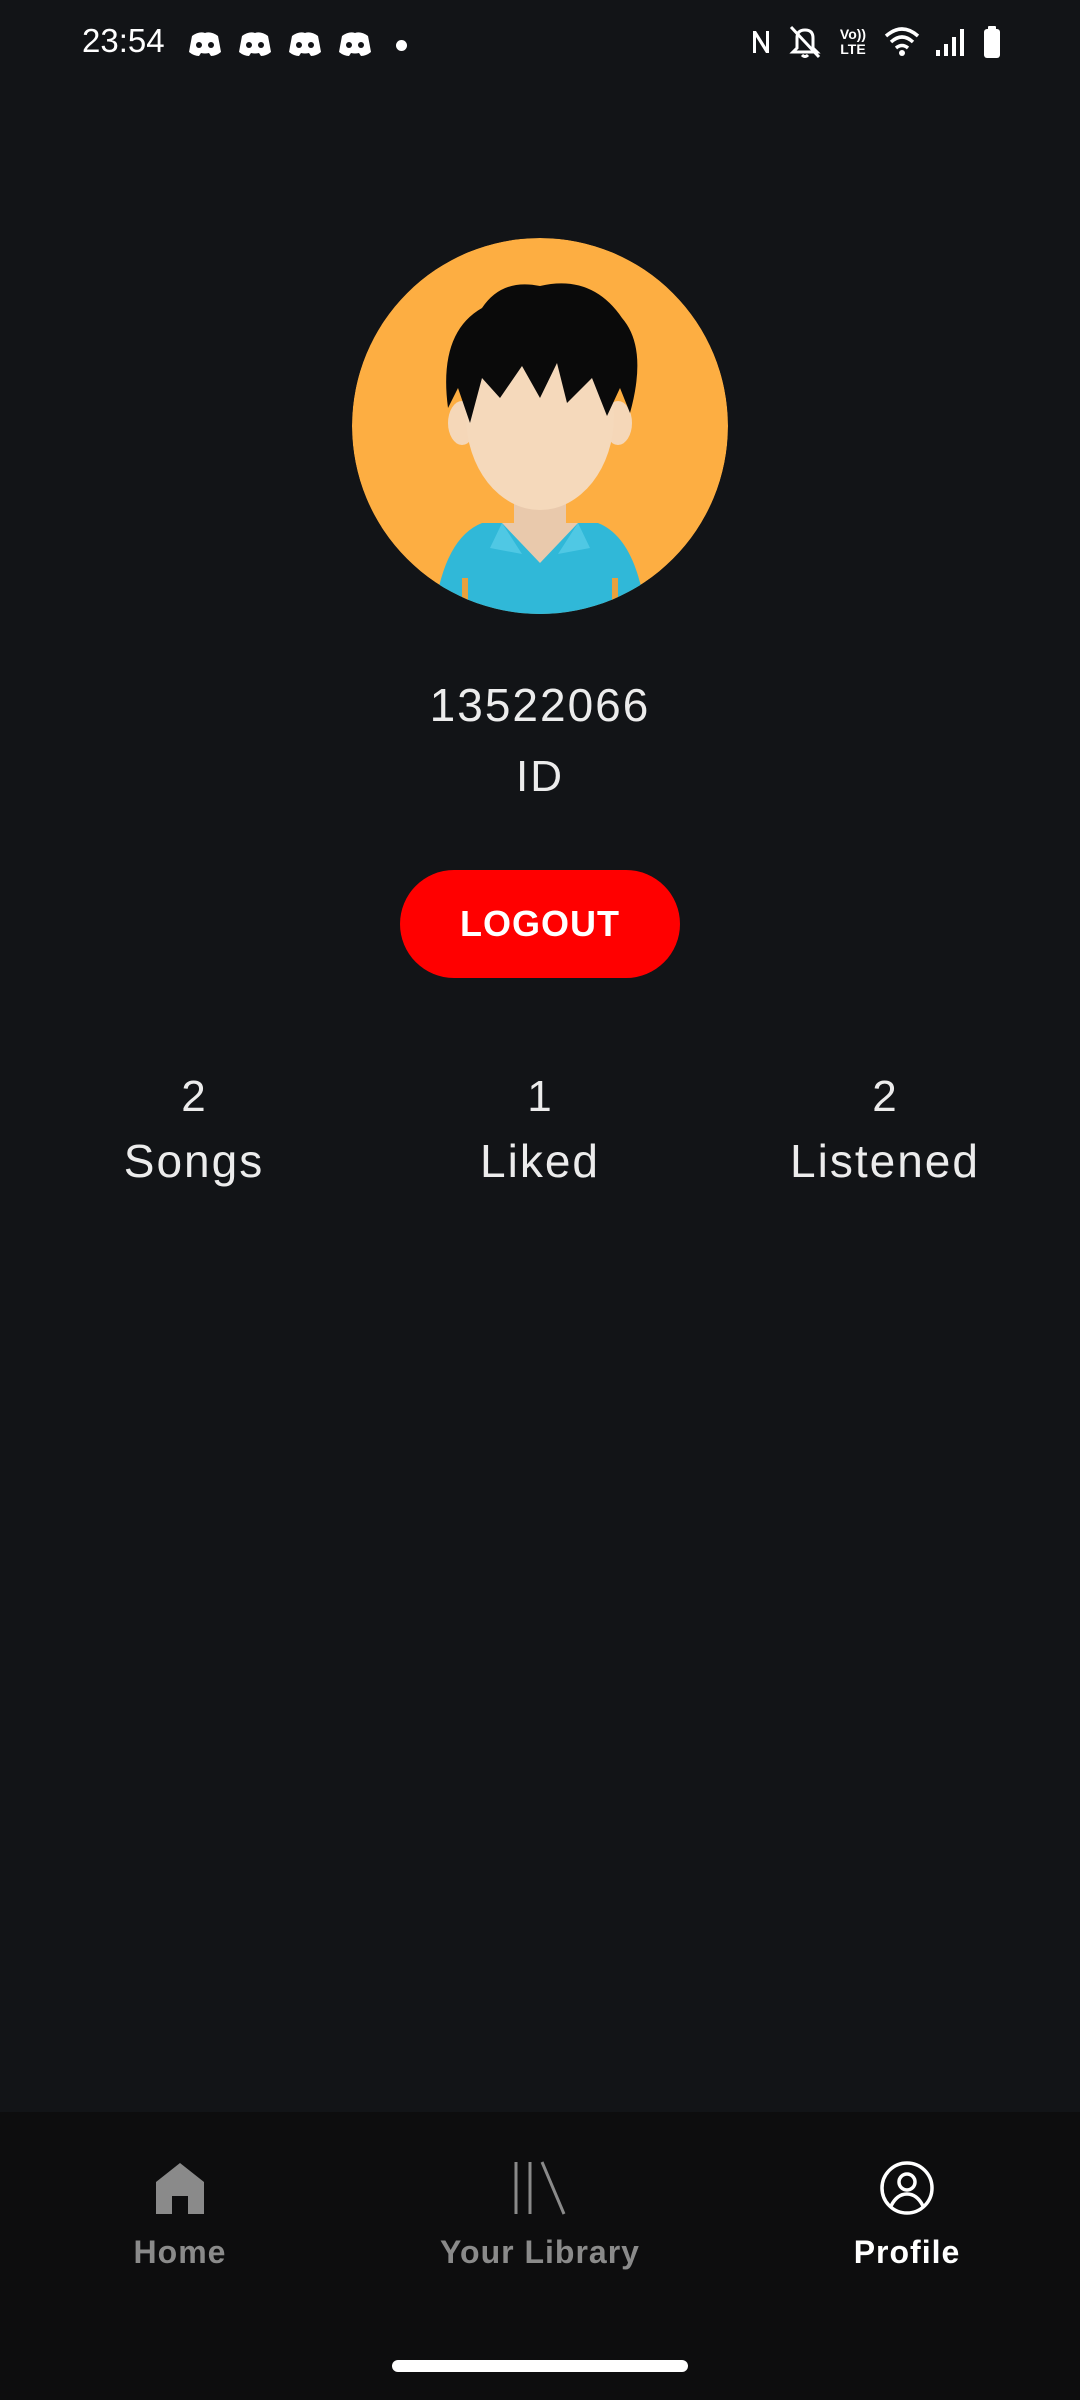 The image size is (1080, 2400). Describe the element at coordinates (992, 42) in the screenshot. I see `battery-icon` at that location.